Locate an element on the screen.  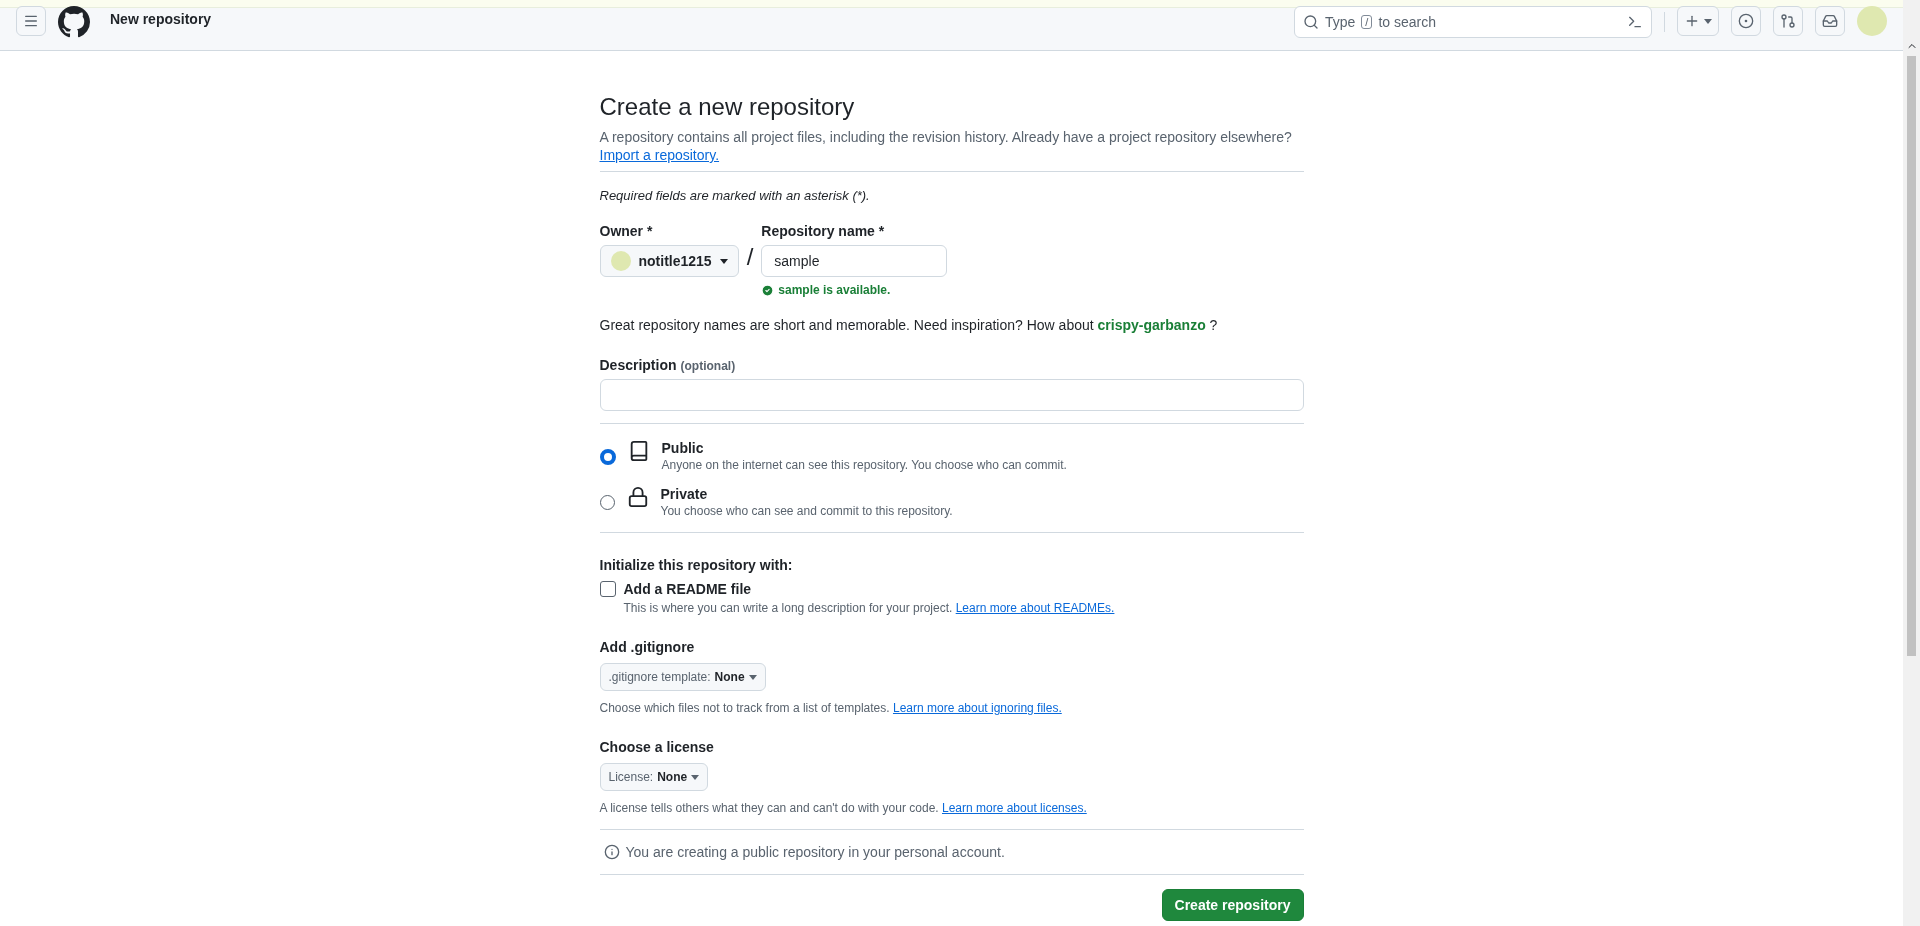
plus-icon is located at coordinates (1692, 21).